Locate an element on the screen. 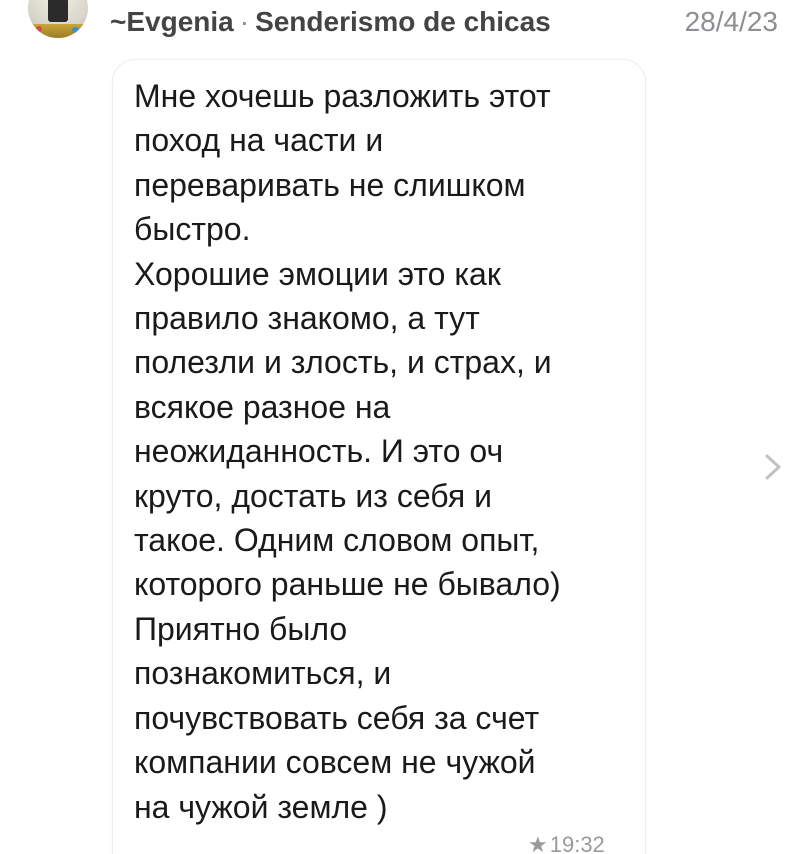 The width and height of the screenshot is (800, 854). message-line: Мне хочешь разложить этот is located at coordinates (342, 96).